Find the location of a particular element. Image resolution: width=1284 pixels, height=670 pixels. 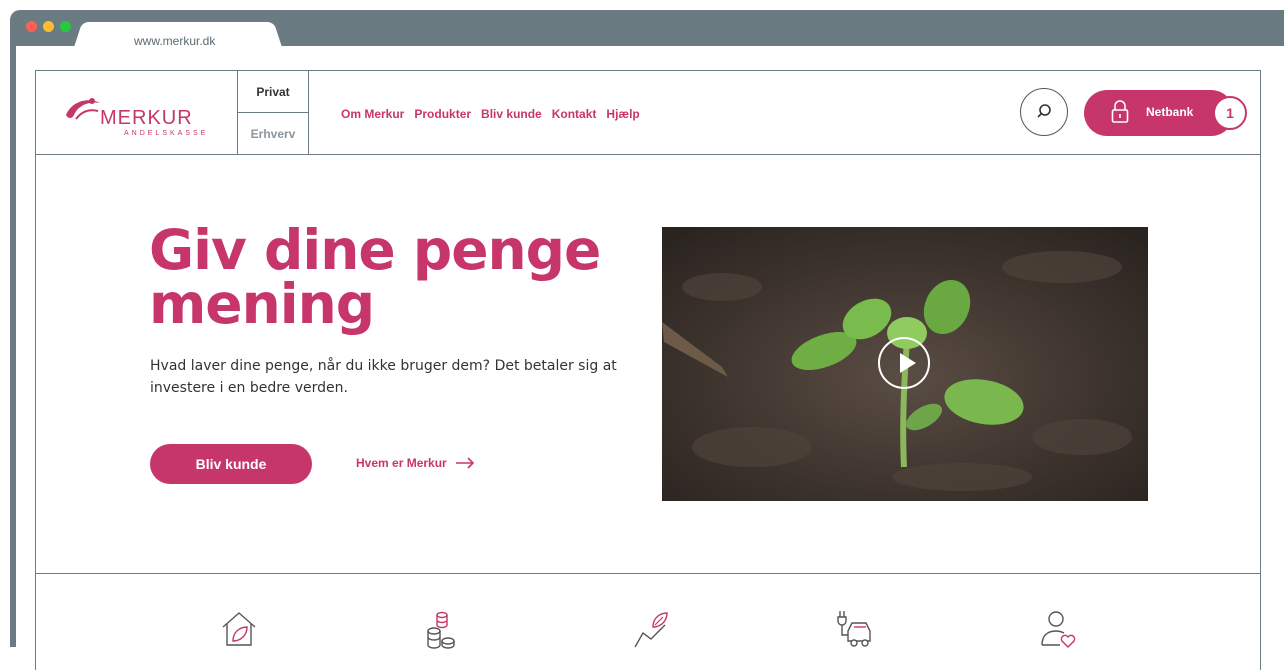

segment-switch: Privat Erhverv is located at coordinates (273, 113).